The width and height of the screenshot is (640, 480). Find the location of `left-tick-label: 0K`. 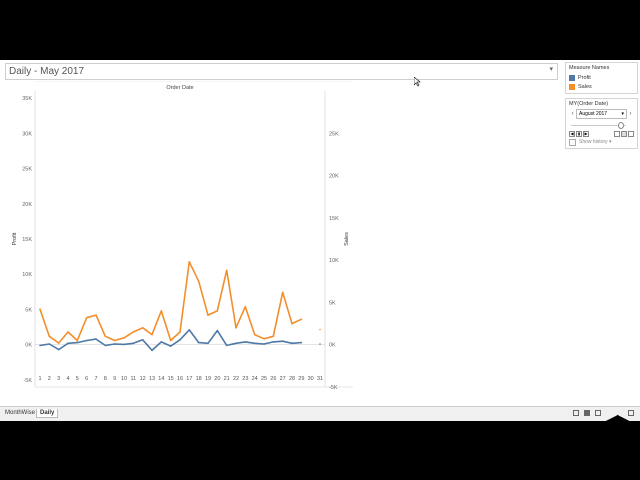

left-tick-label: 0K is located at coordinates (28, 346).